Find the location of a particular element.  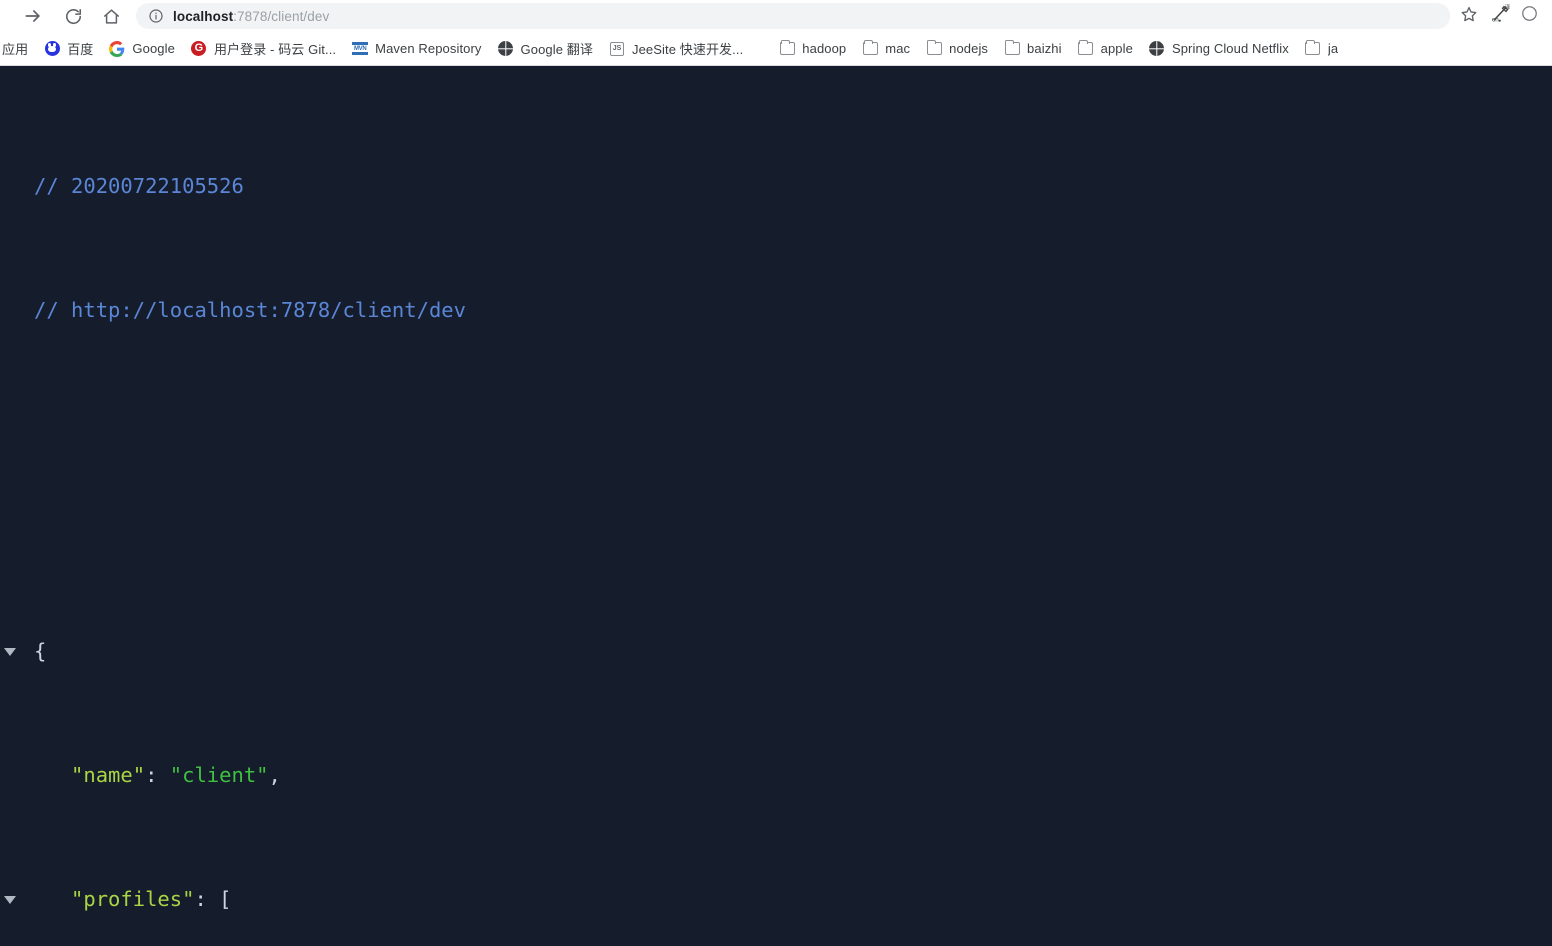

bookmark-label: baizhi is located at coordinates (1044, 48).